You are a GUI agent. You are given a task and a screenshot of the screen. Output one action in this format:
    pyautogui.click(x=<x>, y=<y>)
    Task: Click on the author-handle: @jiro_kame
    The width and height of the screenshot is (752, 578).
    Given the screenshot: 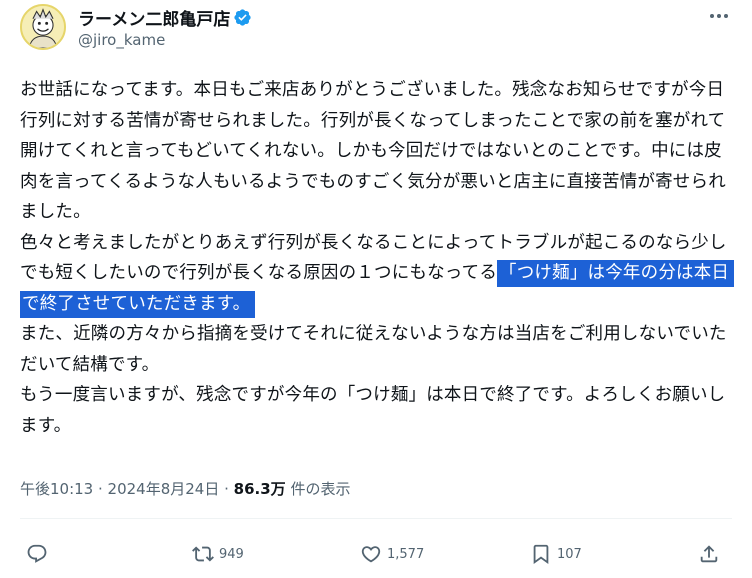 What is the action you would take?
    pyautogui.click(x=121, y=40)
    